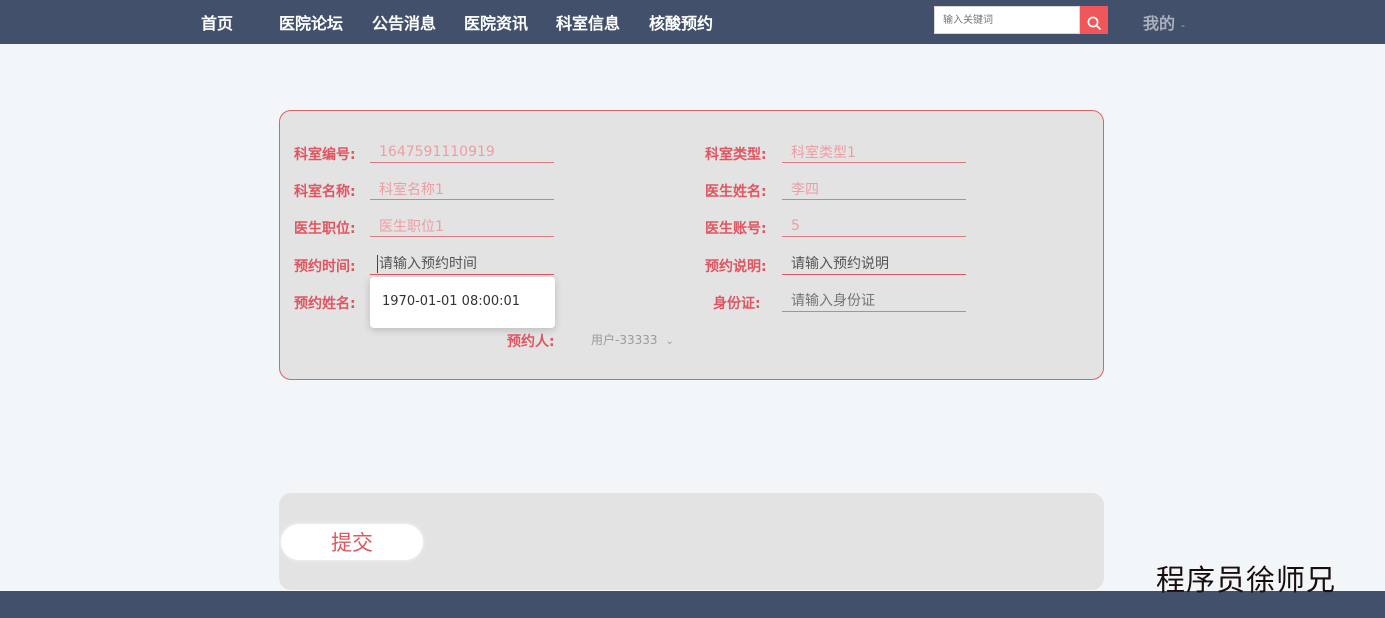 This screenshot has height=618, width=1385. What do you see at coordinates (736, 267) in the screenshot?
I see `appt-desc-label: 预约说明:` at bounding box center [736, 267].